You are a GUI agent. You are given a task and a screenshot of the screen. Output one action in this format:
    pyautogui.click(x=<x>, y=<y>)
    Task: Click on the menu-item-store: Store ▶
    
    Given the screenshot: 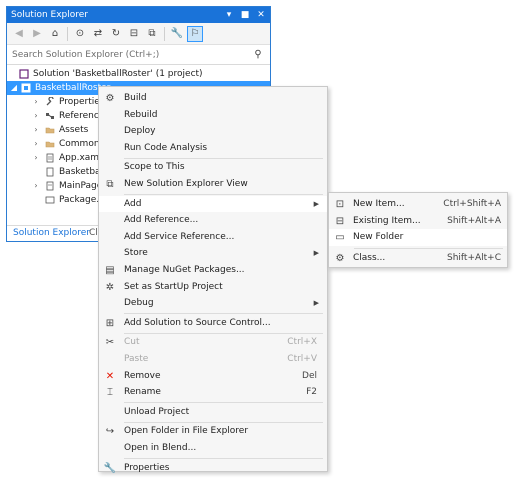 What is the action you would take?
    pyautogui.click(x=213, y=253)
    